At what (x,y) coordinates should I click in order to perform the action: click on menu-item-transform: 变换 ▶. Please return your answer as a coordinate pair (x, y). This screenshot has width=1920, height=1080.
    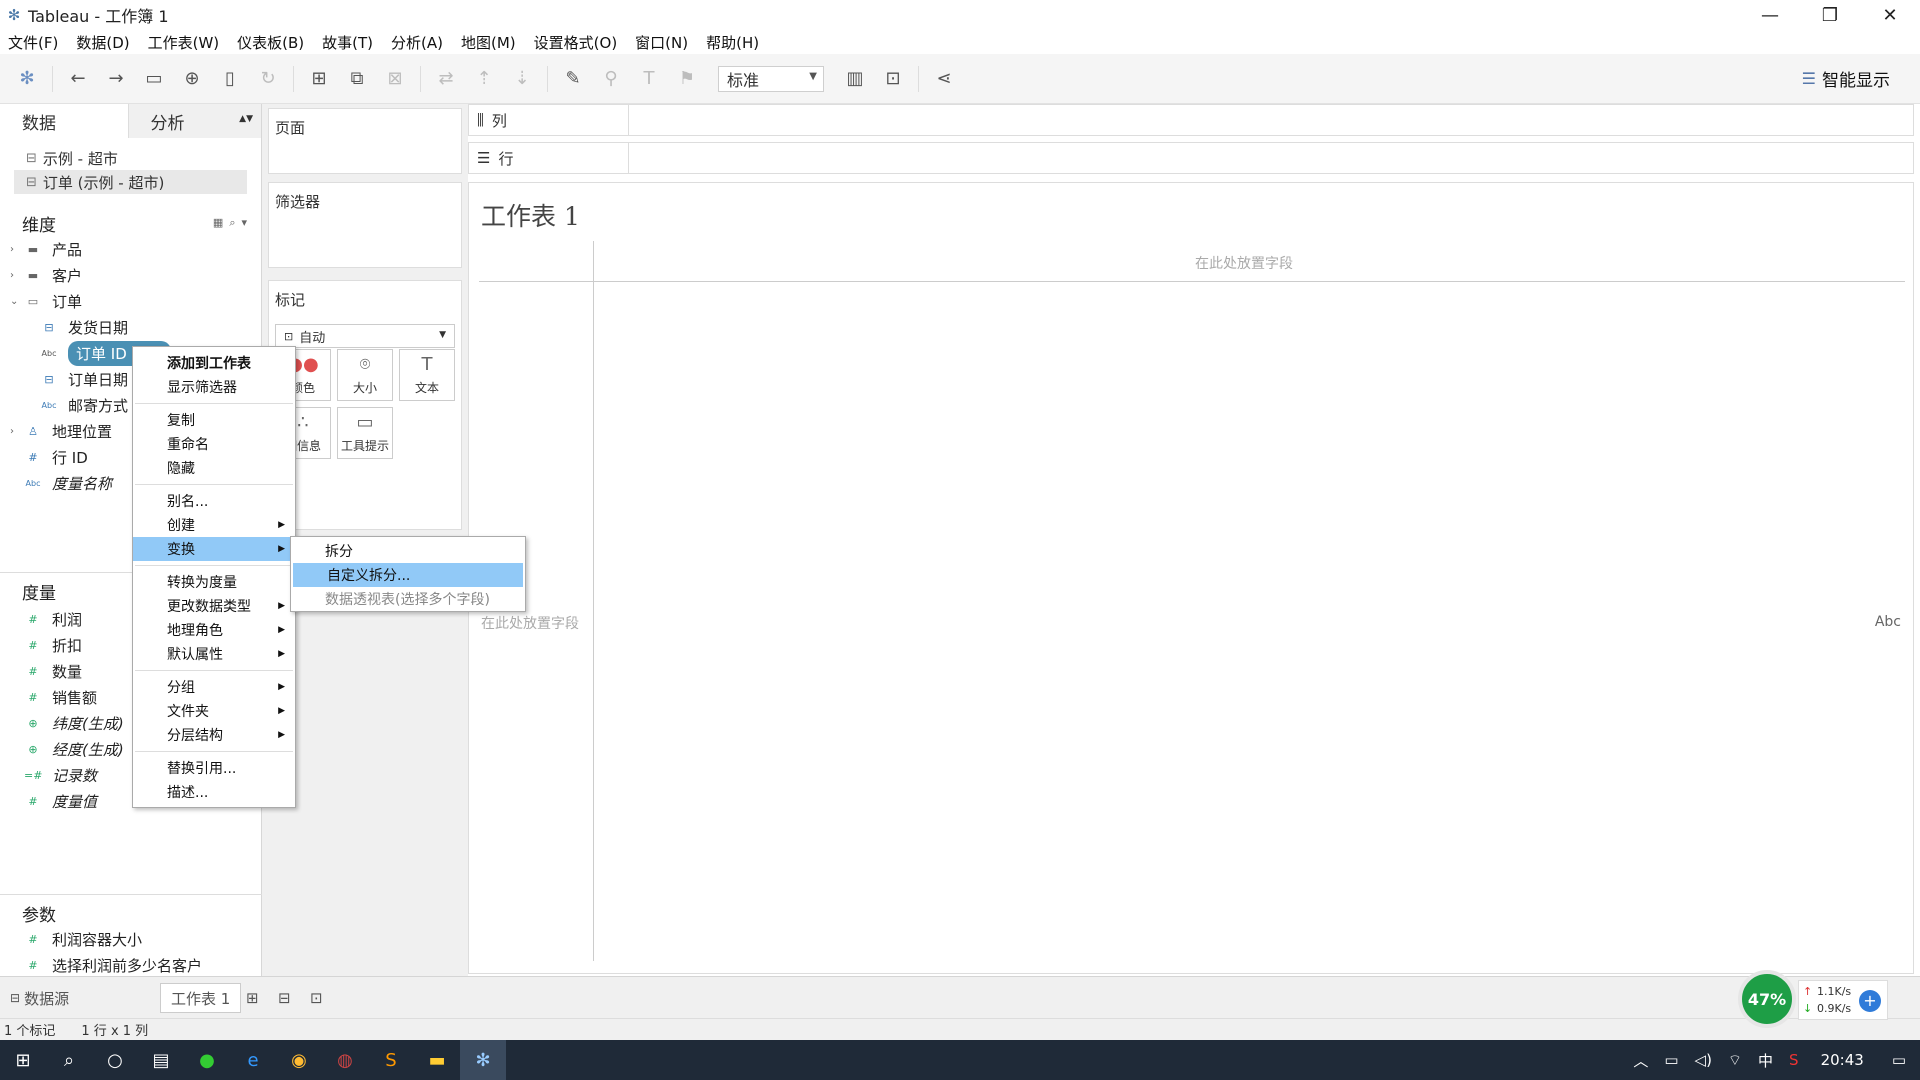
    Looking at the image, I should click on (214, 549).